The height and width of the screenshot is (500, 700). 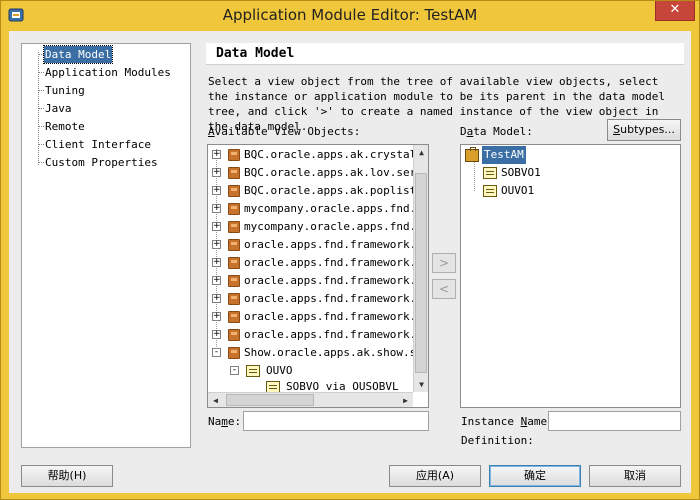 What do you see at coordinates (108, 72) in the screenshot?
I see `nav-item-label: Application Modules` at bounding box center [108, 72].